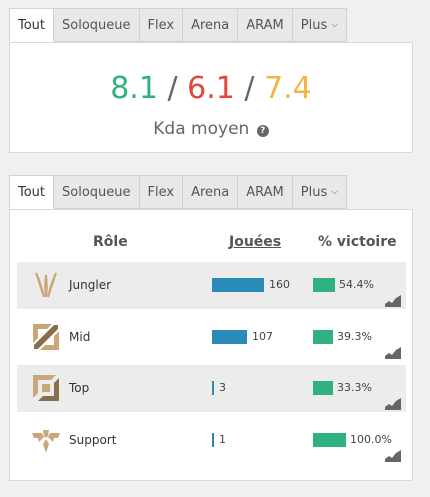  I want to click on games-count: 3, so click(222, 387).